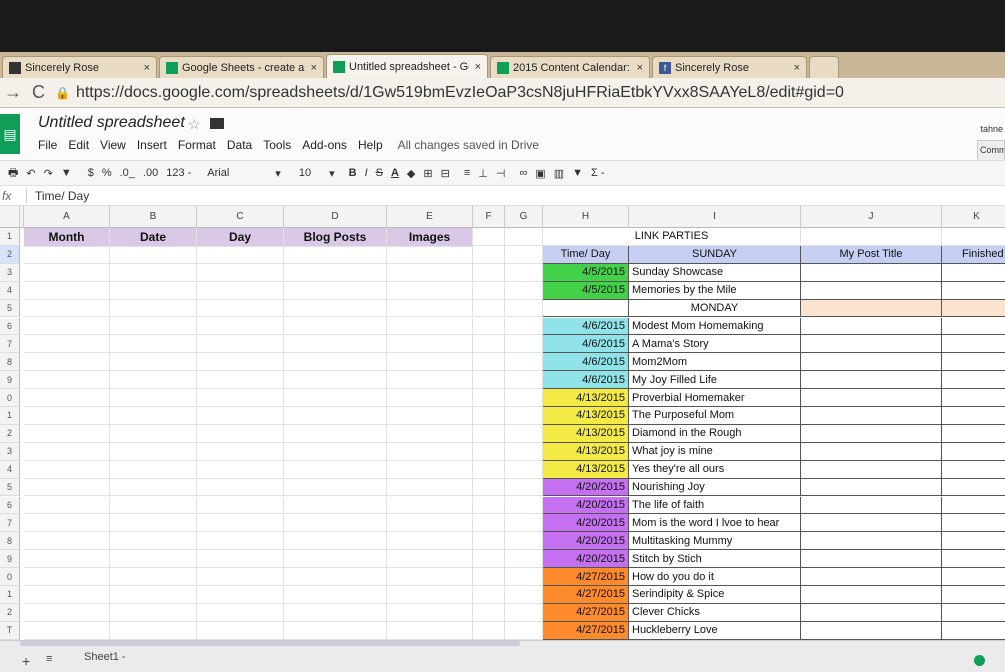  What do you see at coordinates (871, 217) in the screenshot?
I see `column-header-j: J` at bounding box center [871, 217].